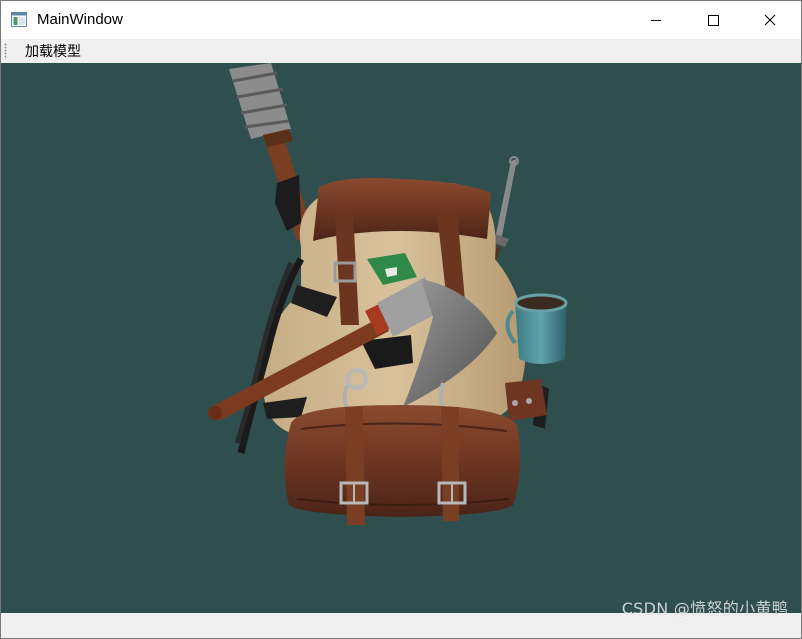 Image resolution: width=802 pixels, height=639 pixels. I want to click on maximize-icon, so click(713, 20).